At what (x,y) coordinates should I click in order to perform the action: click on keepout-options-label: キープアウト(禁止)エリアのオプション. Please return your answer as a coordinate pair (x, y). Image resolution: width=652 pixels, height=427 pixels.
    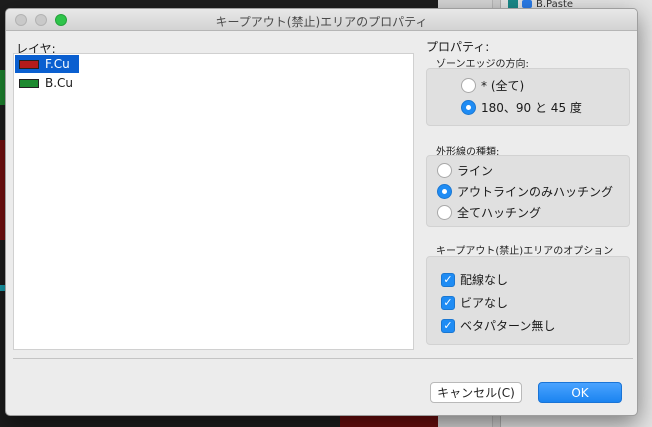
    Looking at the image, I should click on (525, 251).